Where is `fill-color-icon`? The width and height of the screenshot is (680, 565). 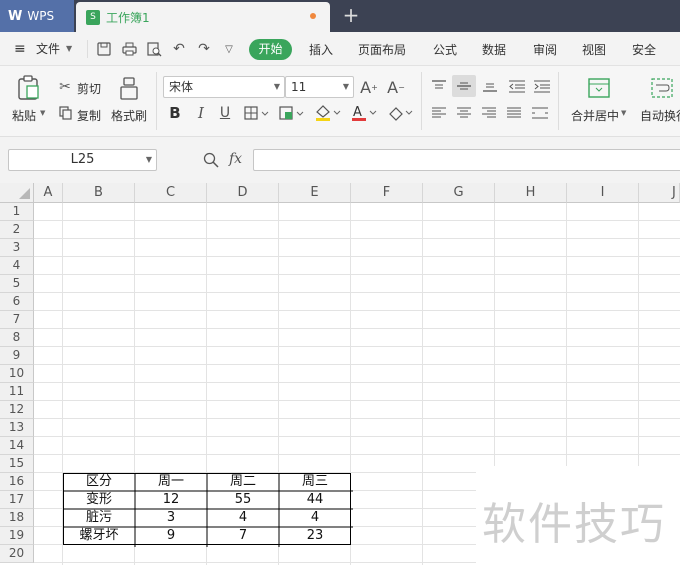 fill-color-icon is located at coordinates (328, 113).